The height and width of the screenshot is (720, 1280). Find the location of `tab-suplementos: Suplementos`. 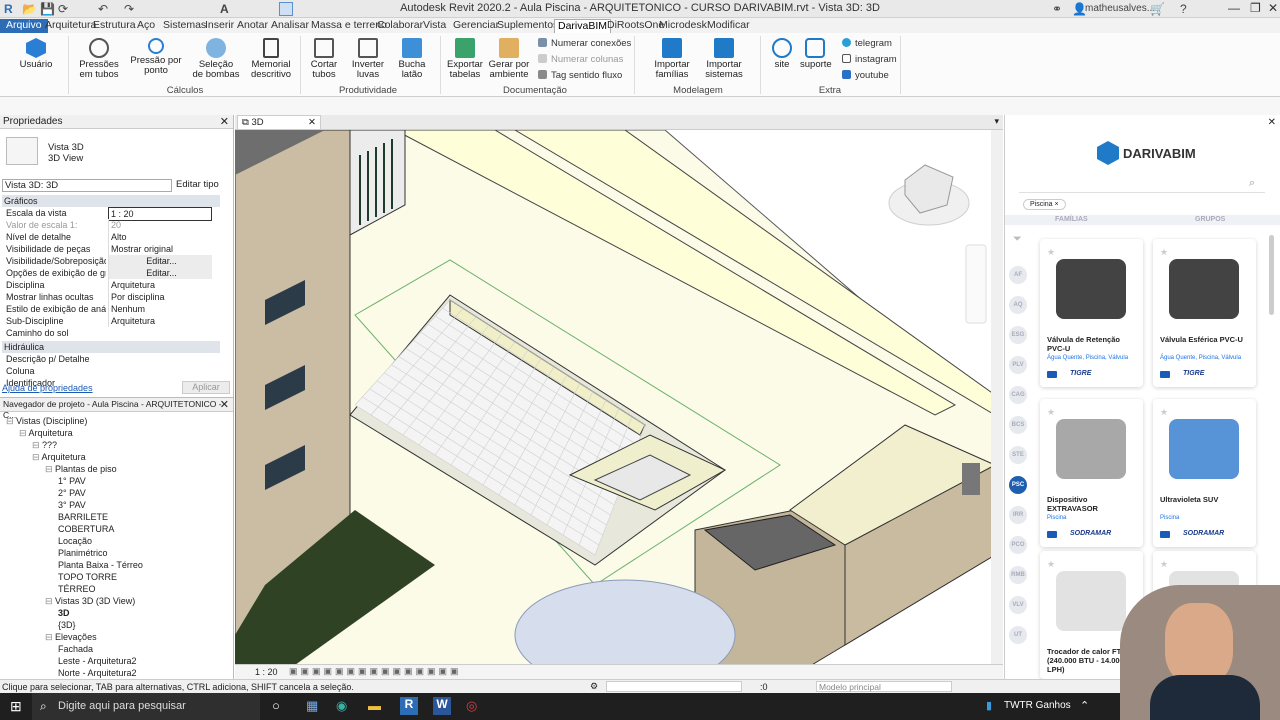

tab-suplementos: Suplementos is located at coordinates (527, 26).